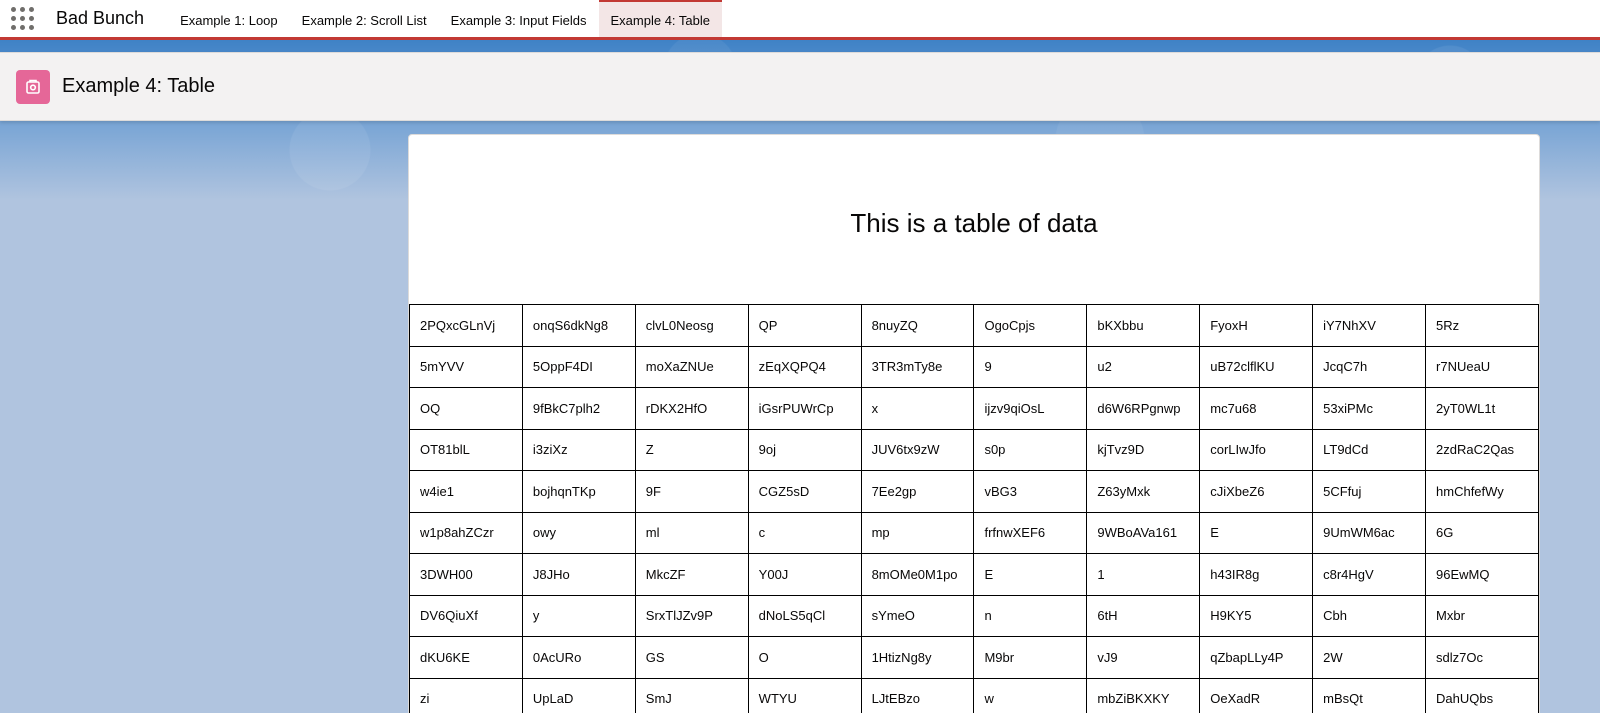  Describe the element at coordinates (1030, 491) in the screenshot. I see `table-cell: vBG3` at that location.